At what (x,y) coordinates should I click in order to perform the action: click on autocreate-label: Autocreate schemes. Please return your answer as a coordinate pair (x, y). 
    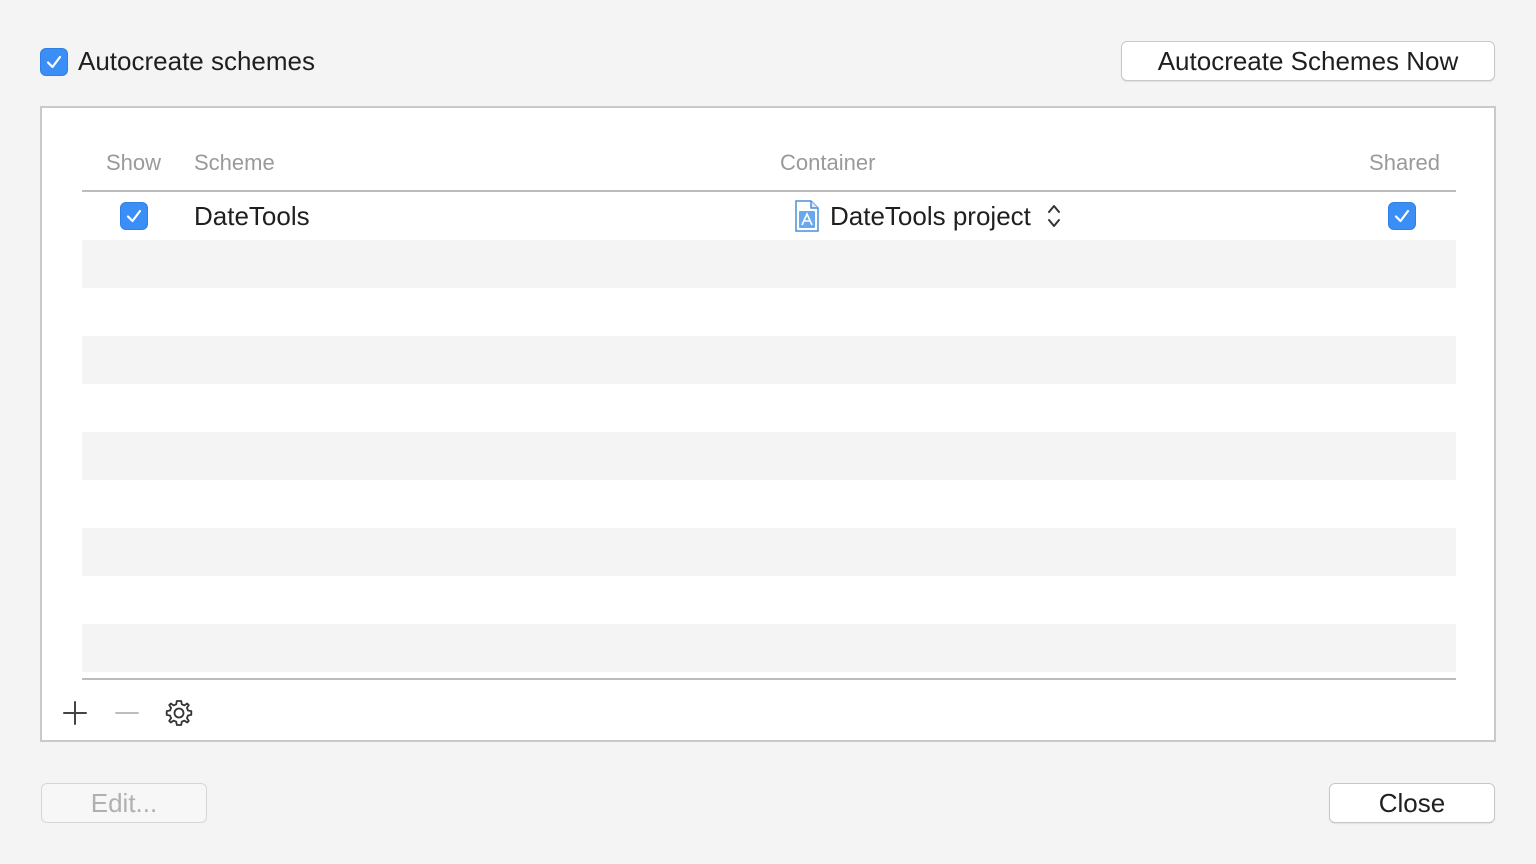
    Looking at the image, I should click on (197, 61).